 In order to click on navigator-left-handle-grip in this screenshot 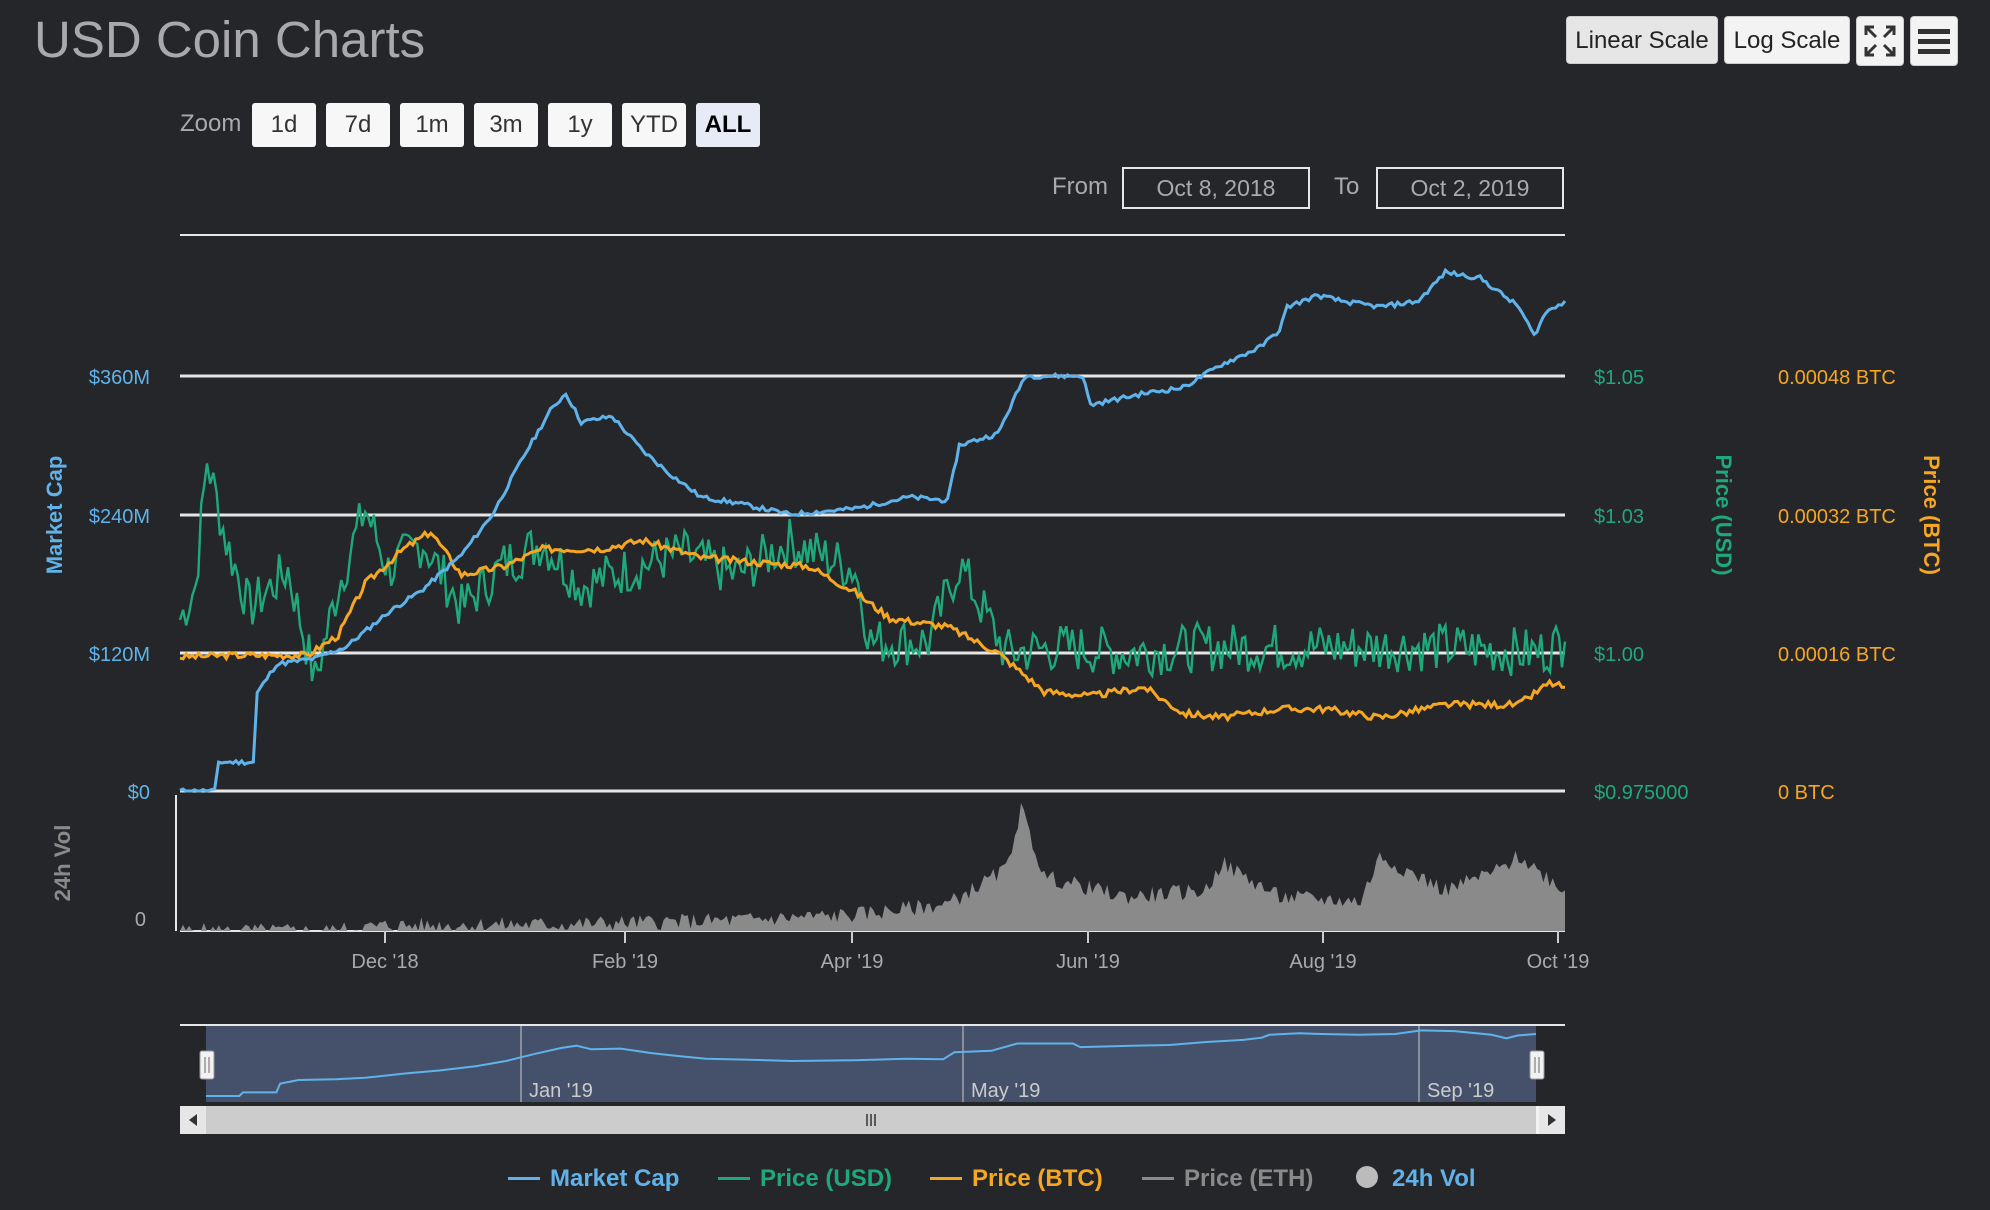, I will do `click(207, 1065)`.